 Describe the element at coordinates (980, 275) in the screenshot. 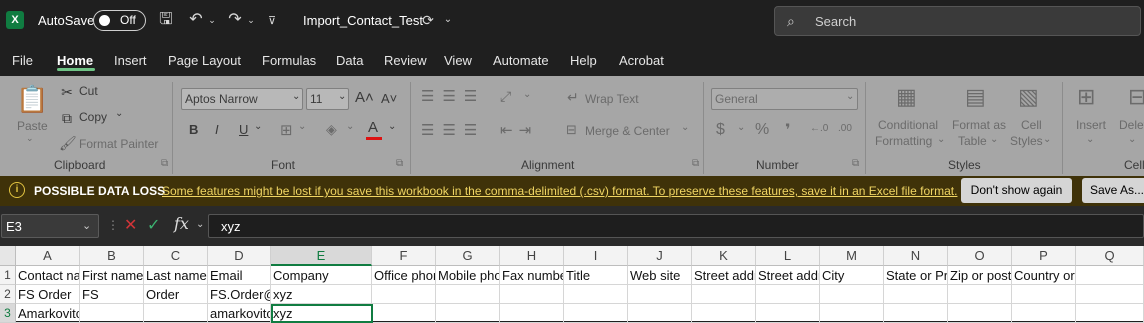

I see `cell-o1: Zip or postal code` at that location.